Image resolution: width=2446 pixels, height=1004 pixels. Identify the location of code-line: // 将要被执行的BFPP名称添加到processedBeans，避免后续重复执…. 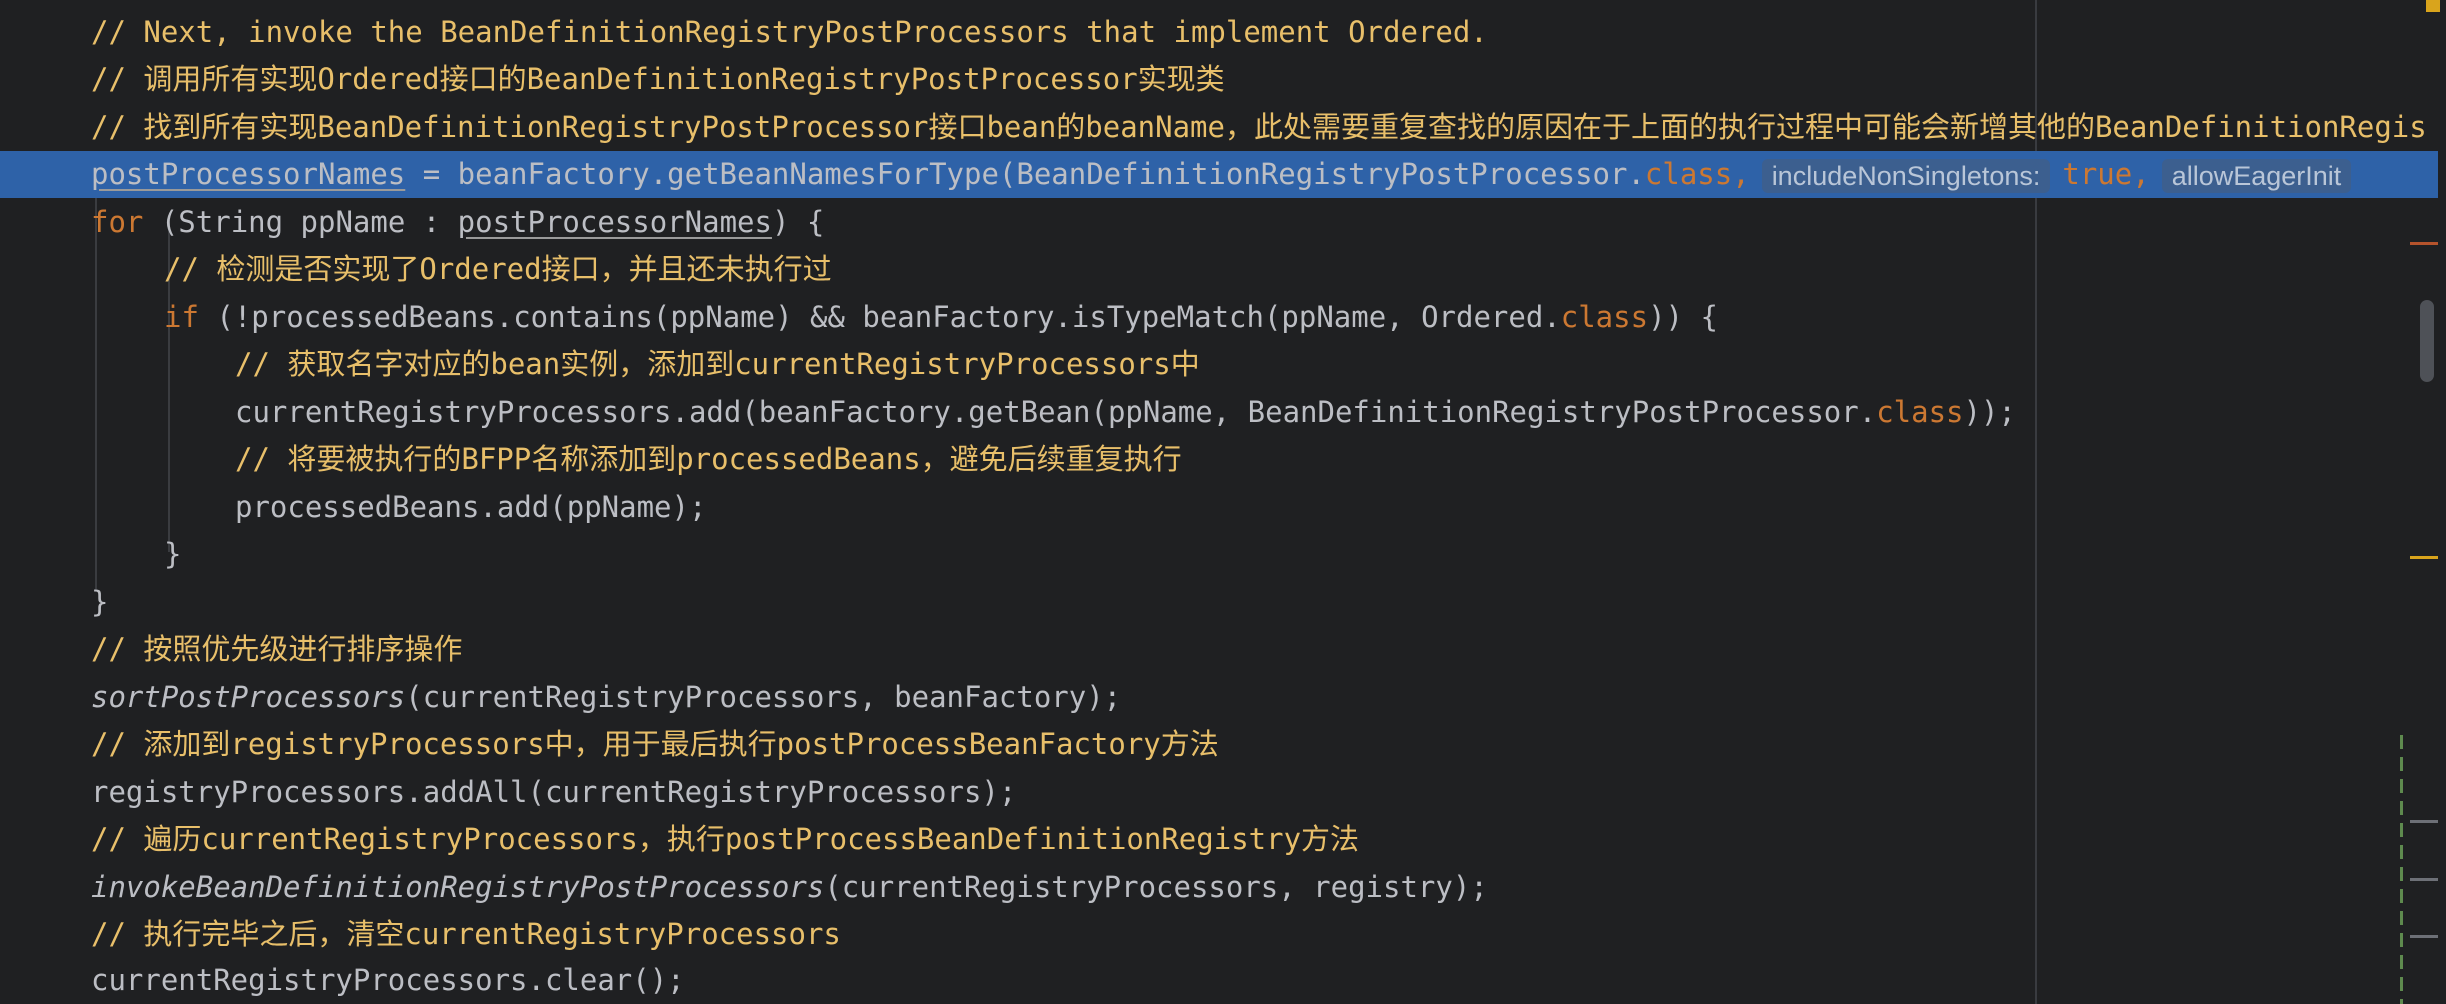
(1219, 459).